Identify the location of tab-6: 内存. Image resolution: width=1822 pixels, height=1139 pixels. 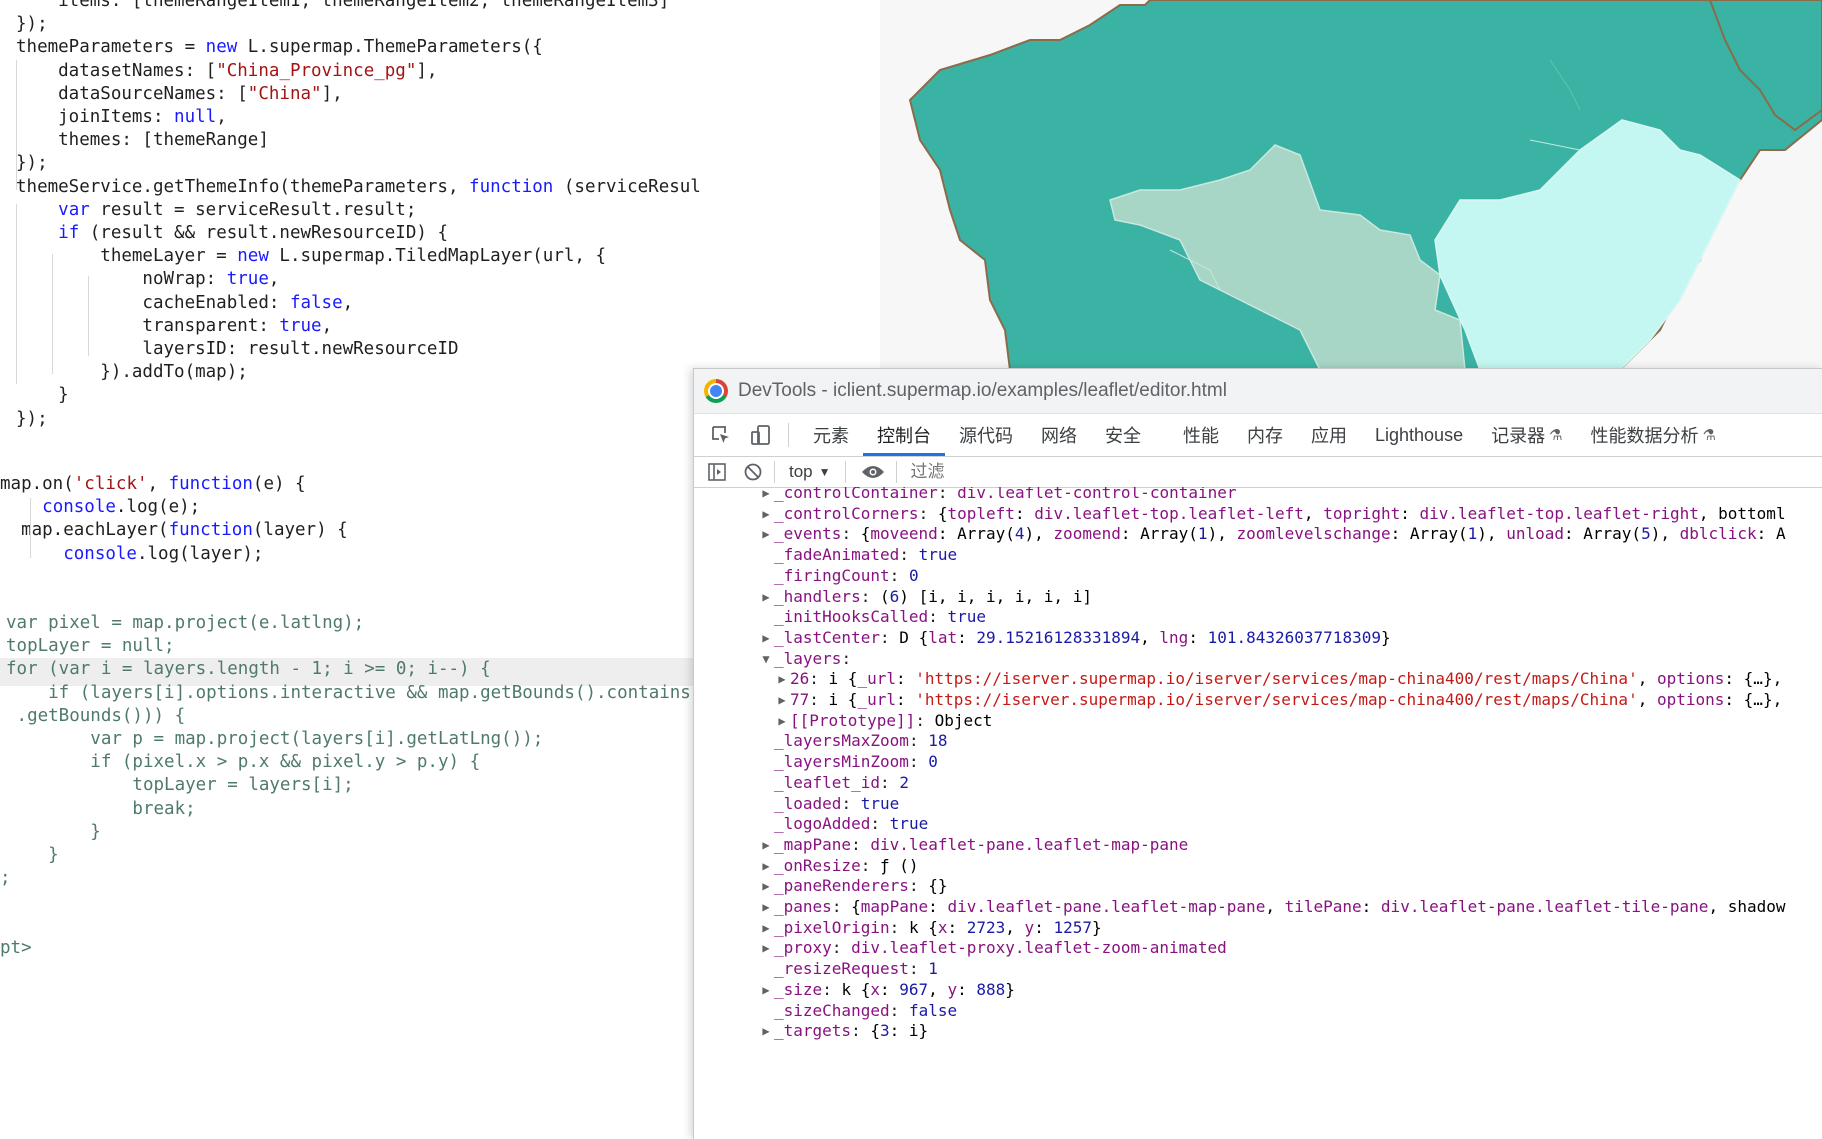
(1265, 435).